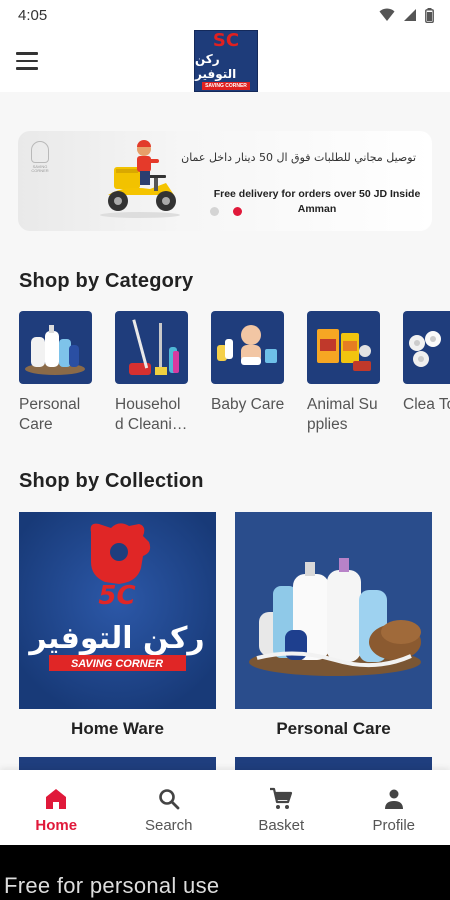 This screenshot has width=450, height=900. What do you see at coordinates (225, 872) in the screenshot?
I see `watermark-bar: Free for personal use` at bounding box center [225, 872].